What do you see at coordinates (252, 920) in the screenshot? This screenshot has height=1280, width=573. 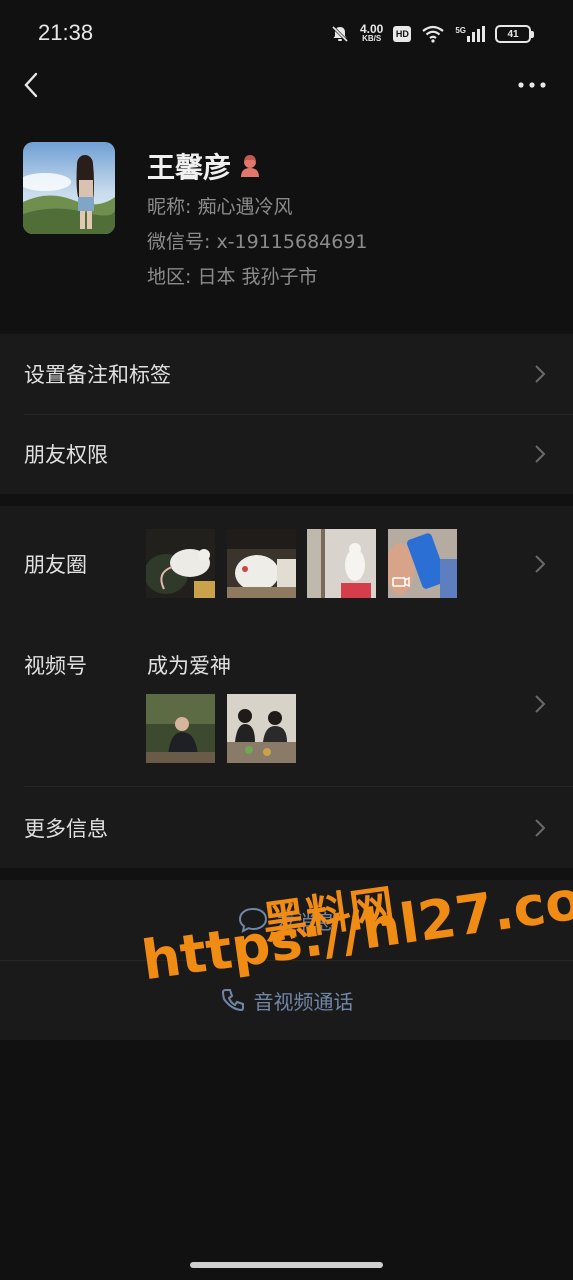 I see `chat-bubble-icon` at bounding box center [252, 920].